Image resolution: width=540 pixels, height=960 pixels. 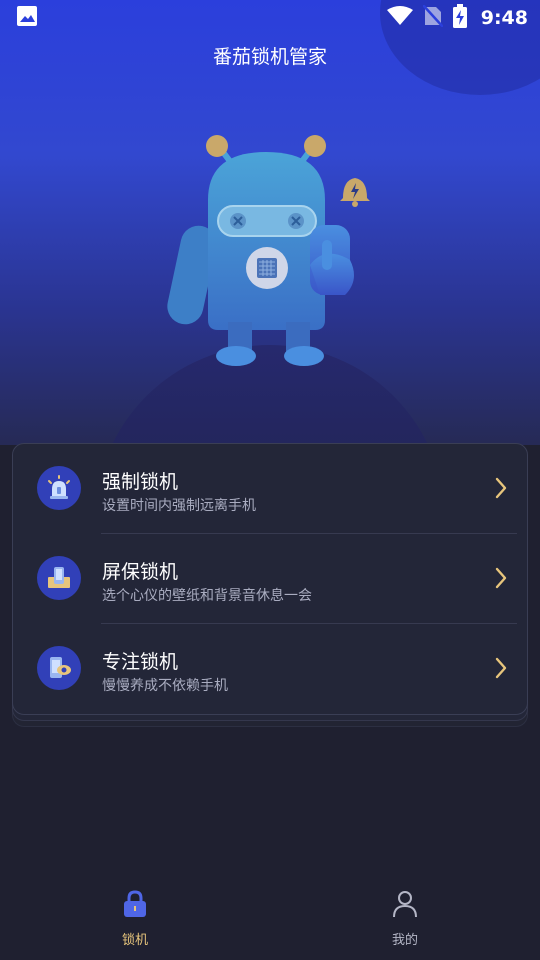 I want to click on status-time: 9:48, so click(x=504, y=18).